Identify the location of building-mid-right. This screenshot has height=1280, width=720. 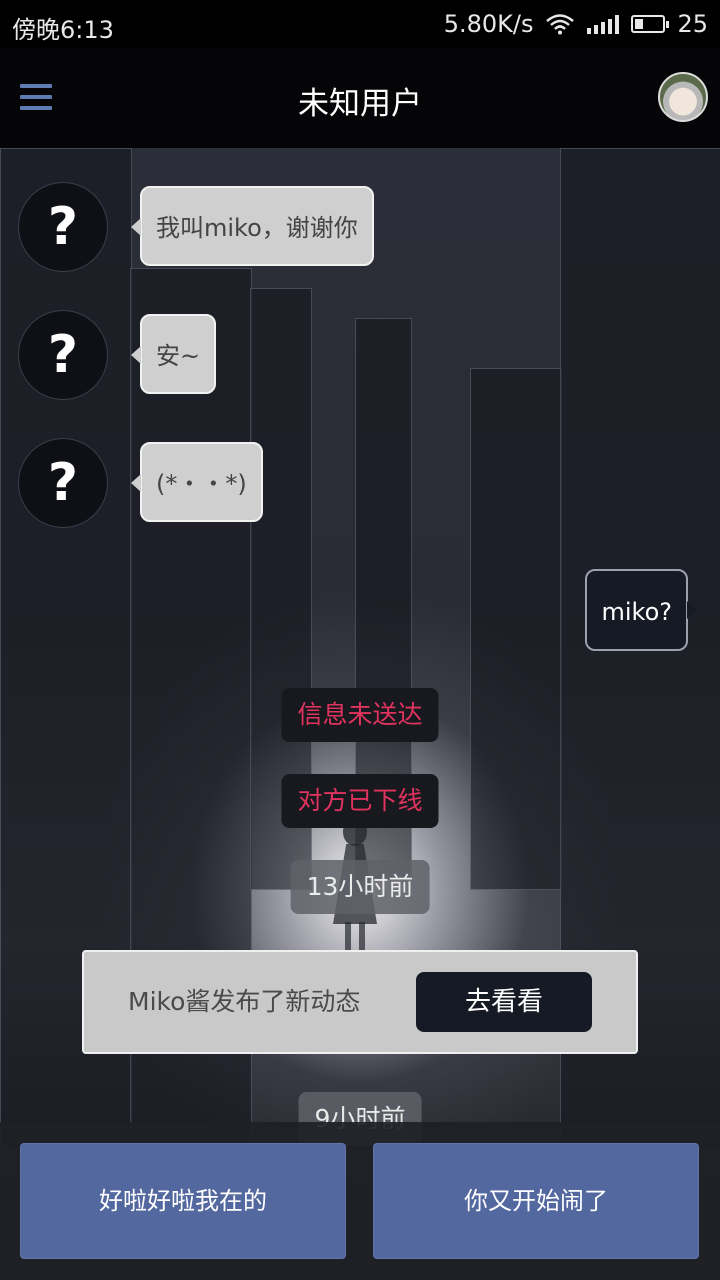
(516, 629).